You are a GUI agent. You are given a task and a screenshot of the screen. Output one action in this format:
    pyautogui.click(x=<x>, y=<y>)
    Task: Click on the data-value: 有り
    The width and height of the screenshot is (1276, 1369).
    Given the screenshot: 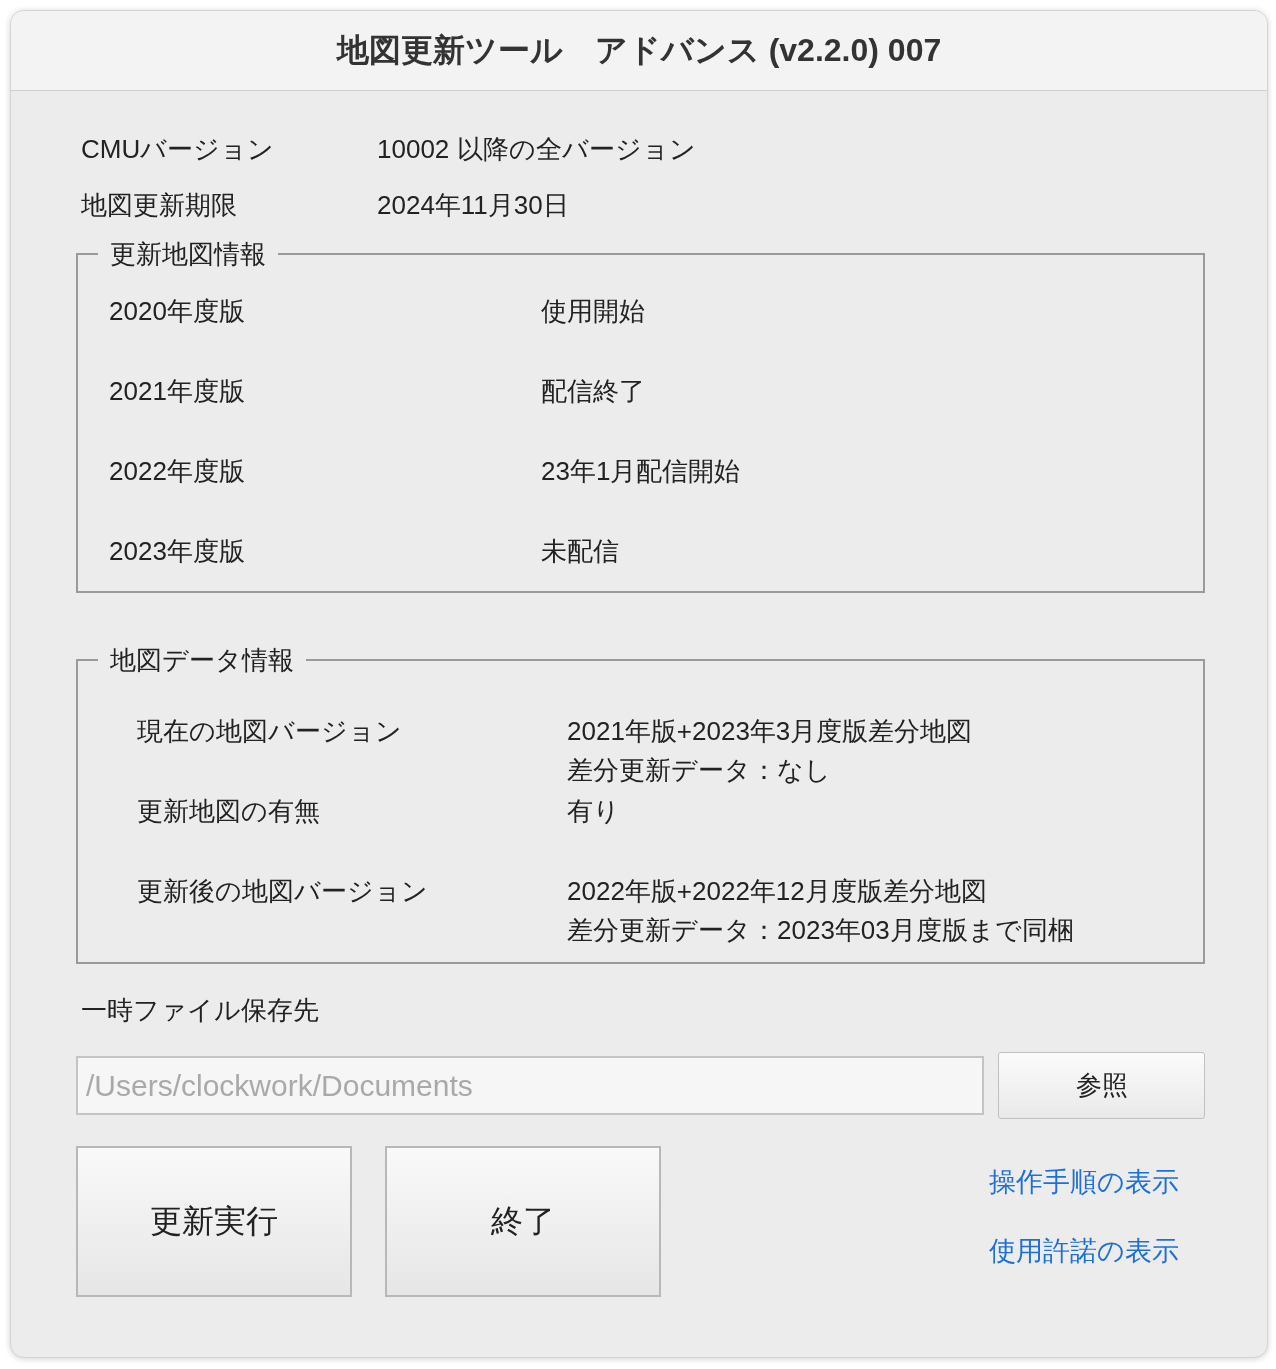 What is the action you would take?
    pyautogui.click(x=593, y=811)
    